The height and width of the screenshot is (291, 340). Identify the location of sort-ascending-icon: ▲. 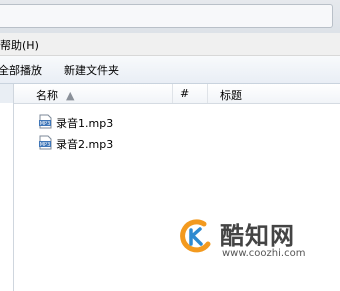
(70, 95).